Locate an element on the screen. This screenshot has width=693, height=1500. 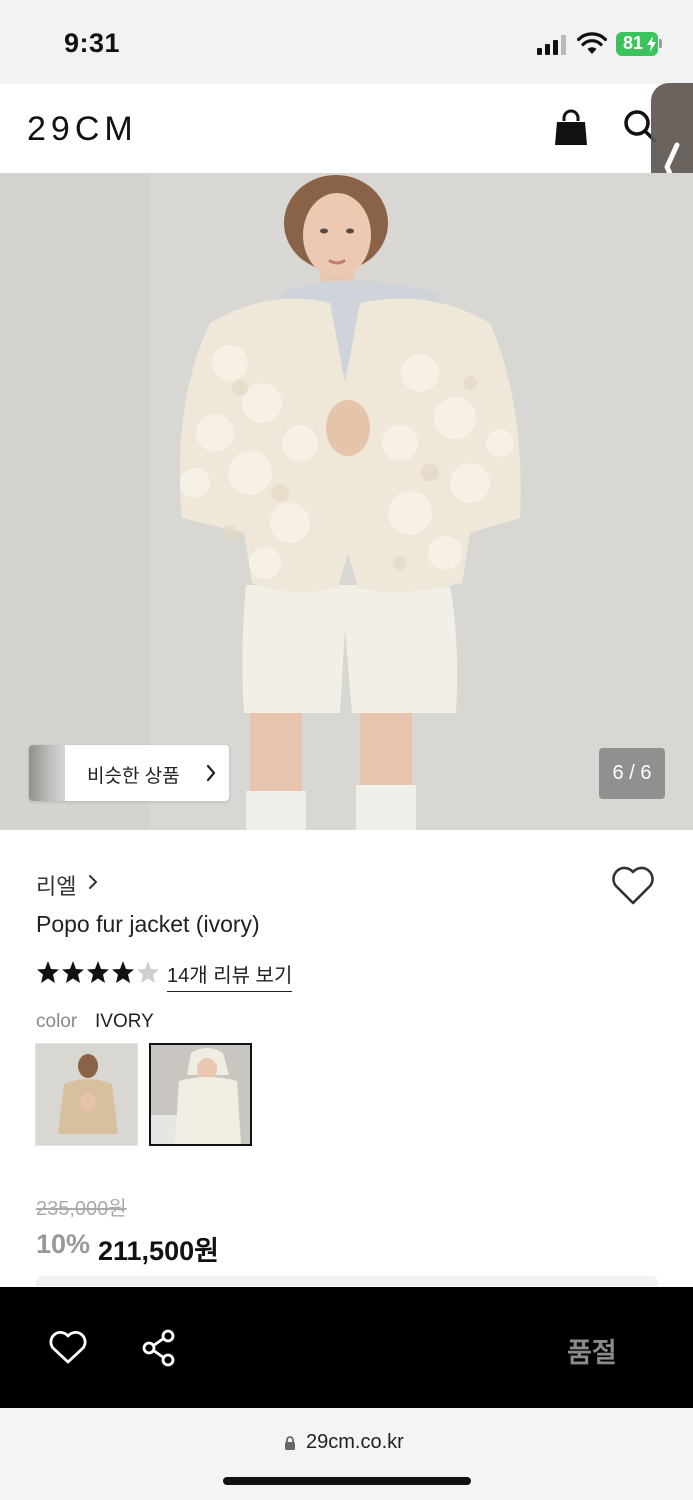
status-time: 9:31 is located at coordinates (92, 43).